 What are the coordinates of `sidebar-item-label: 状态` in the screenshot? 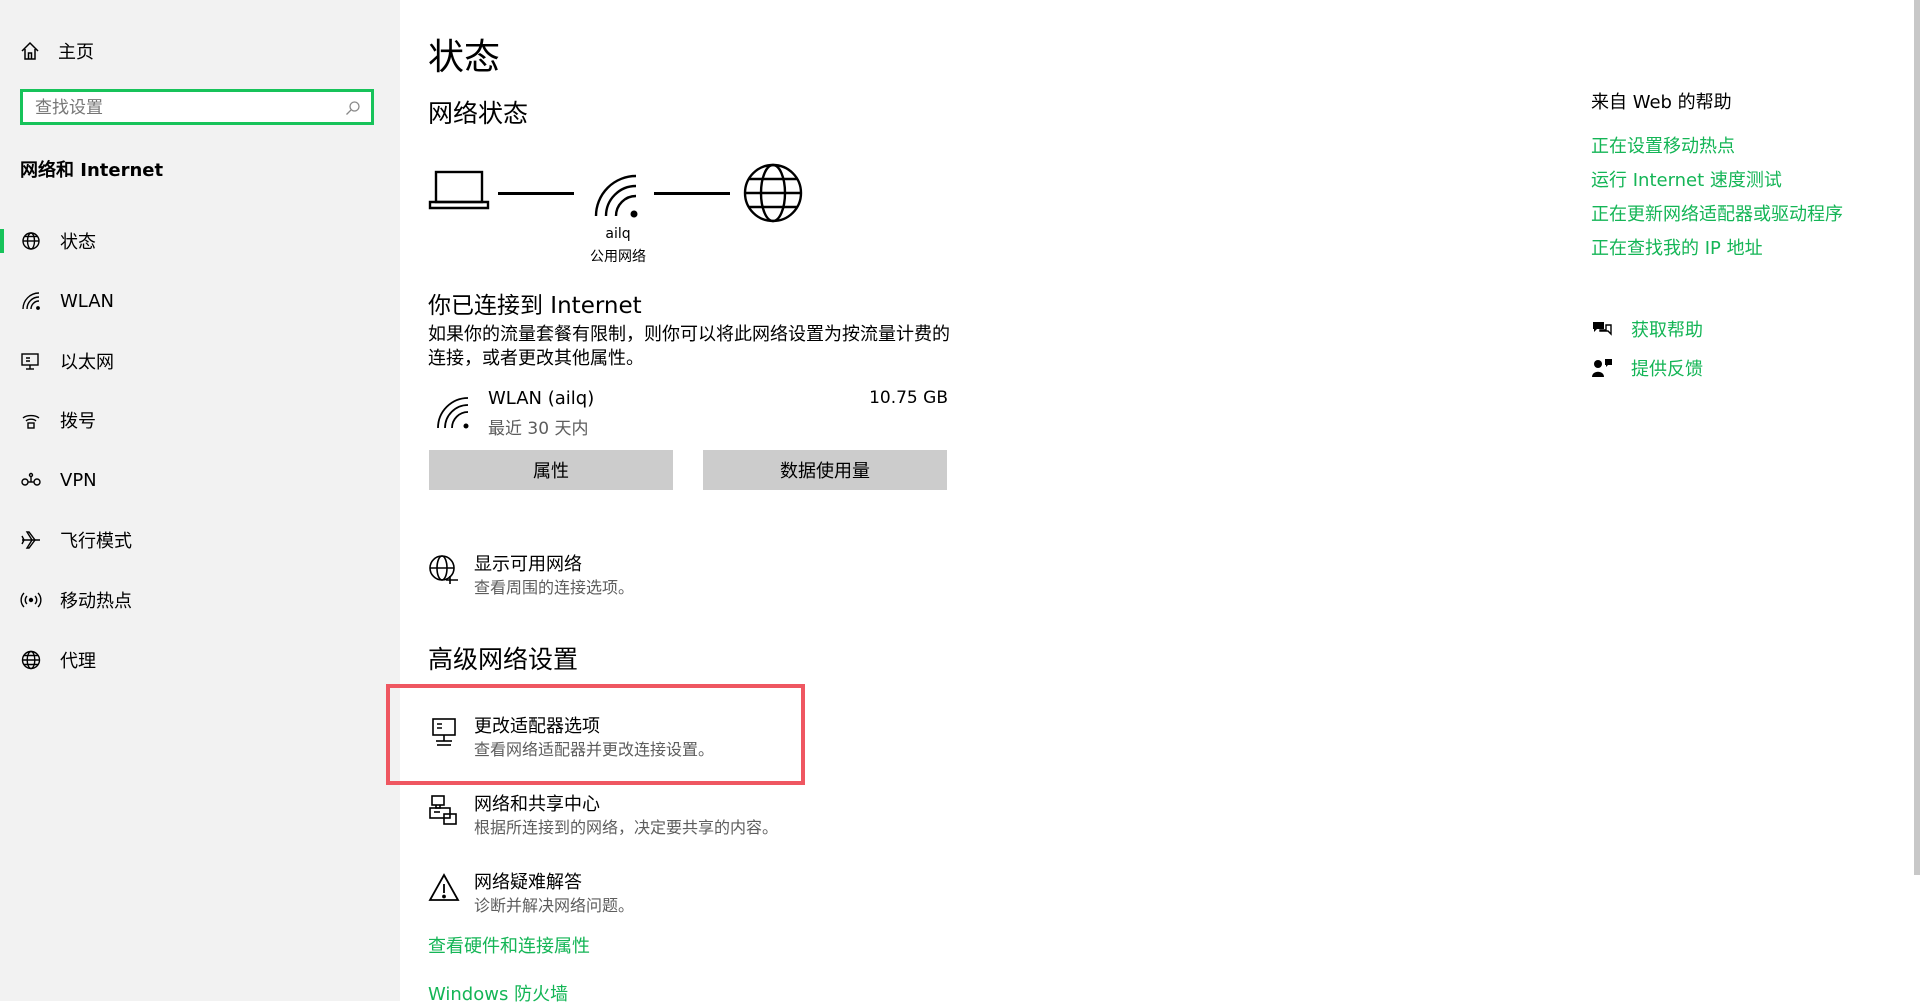 It's located at (78, 242).